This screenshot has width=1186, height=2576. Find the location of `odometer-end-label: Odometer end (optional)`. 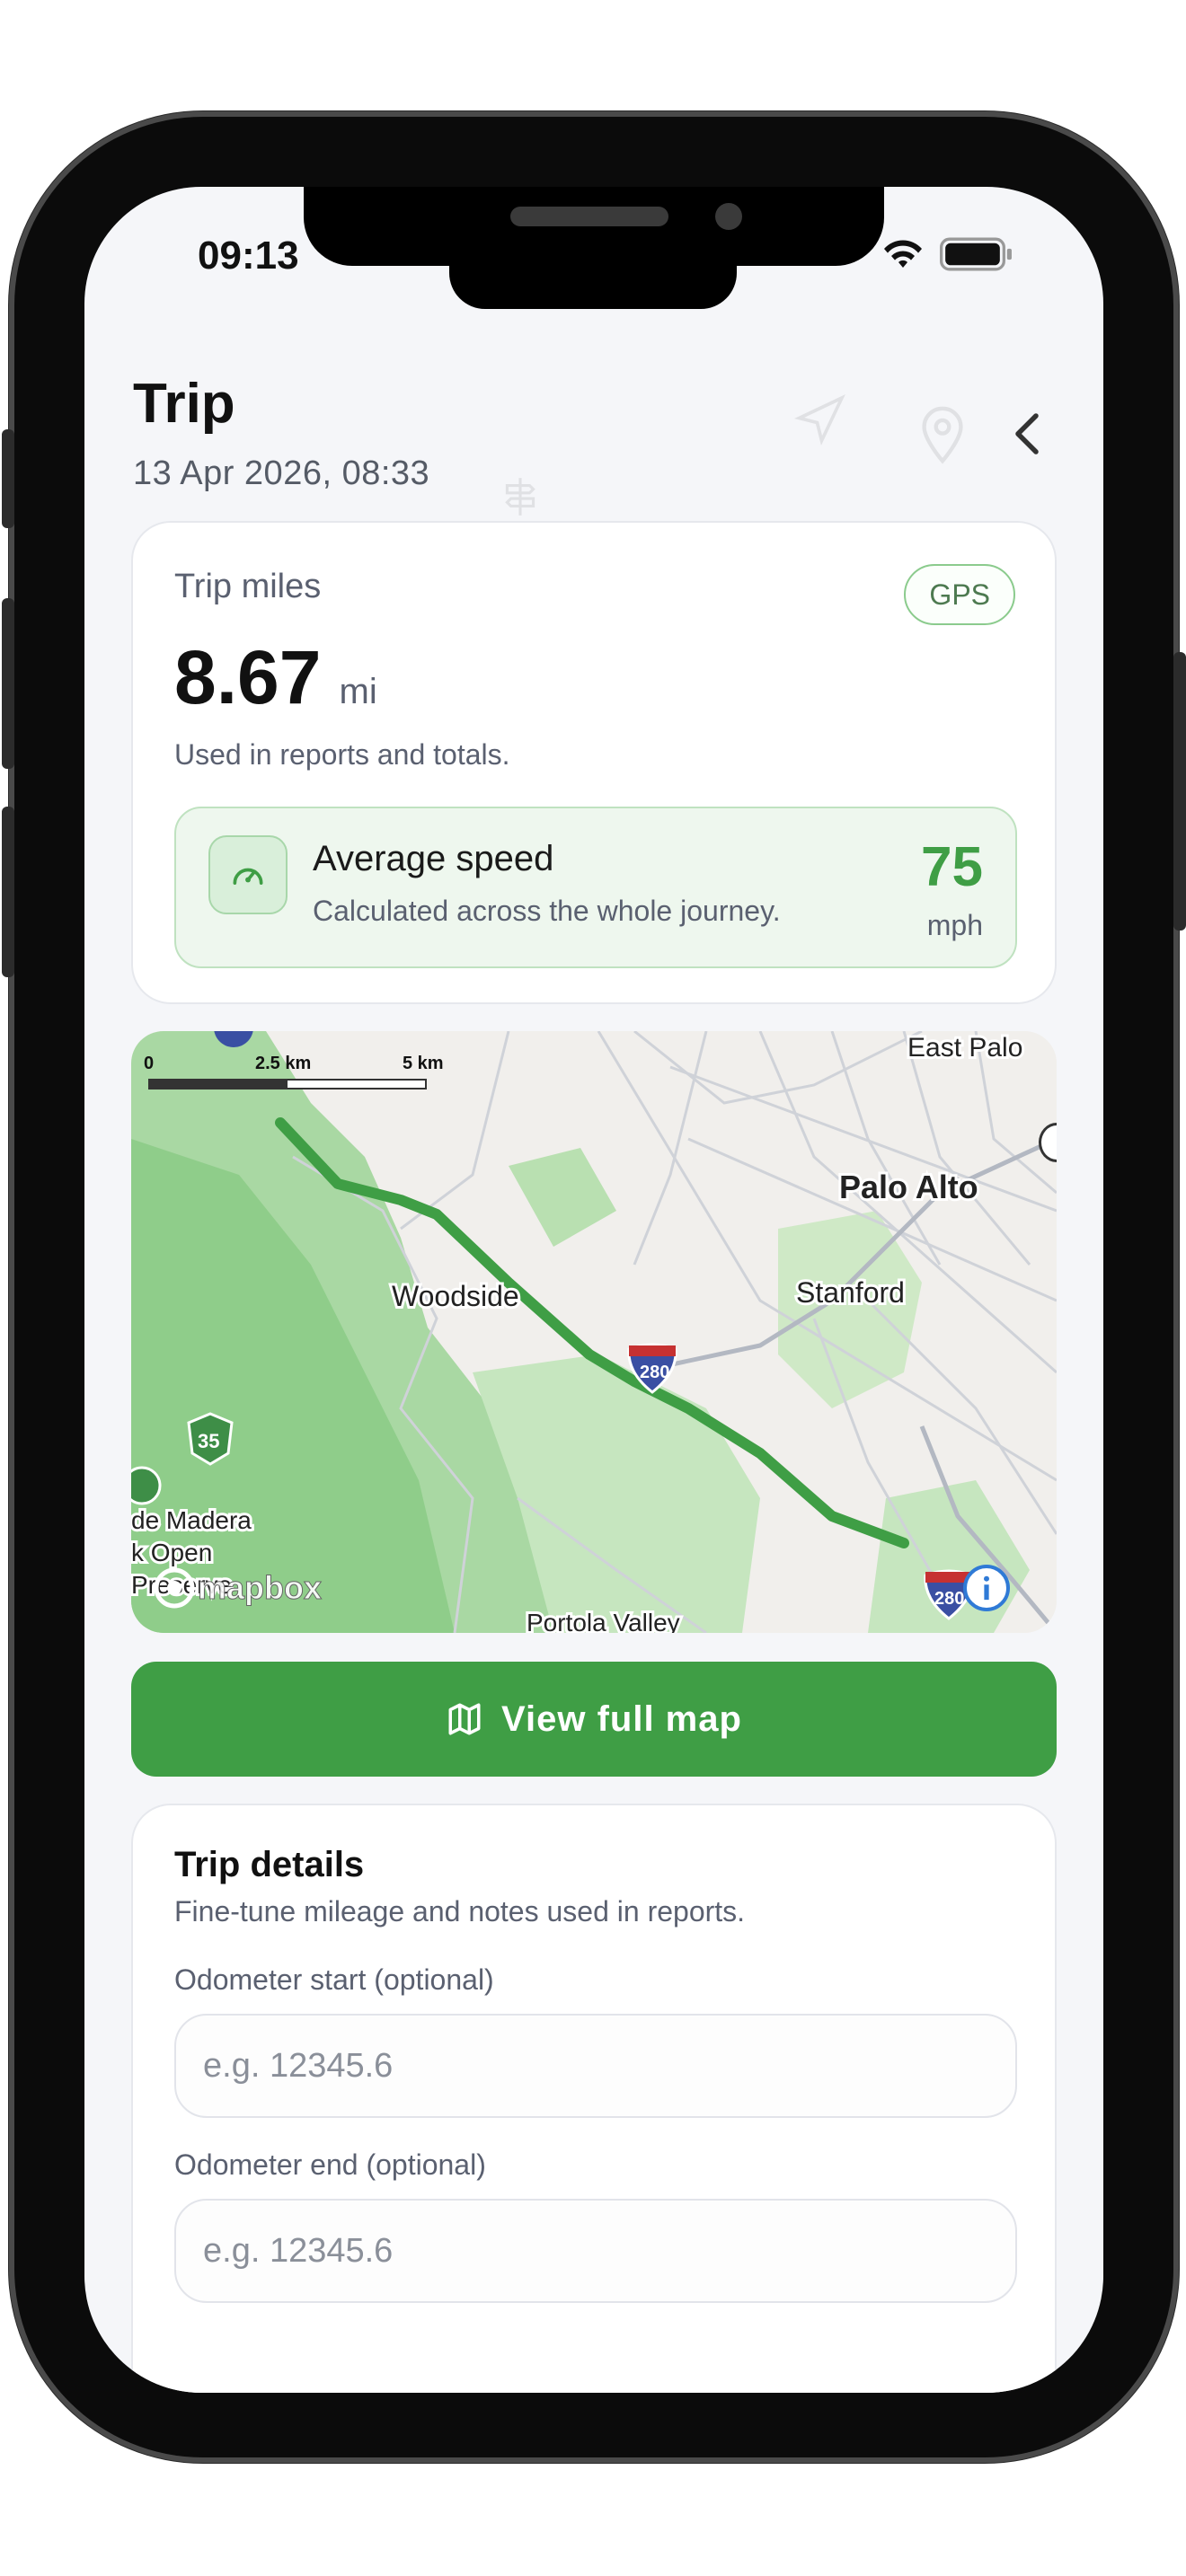

odometer-end-label: Odometer end (optional) is located at coordinates (330, 2164).